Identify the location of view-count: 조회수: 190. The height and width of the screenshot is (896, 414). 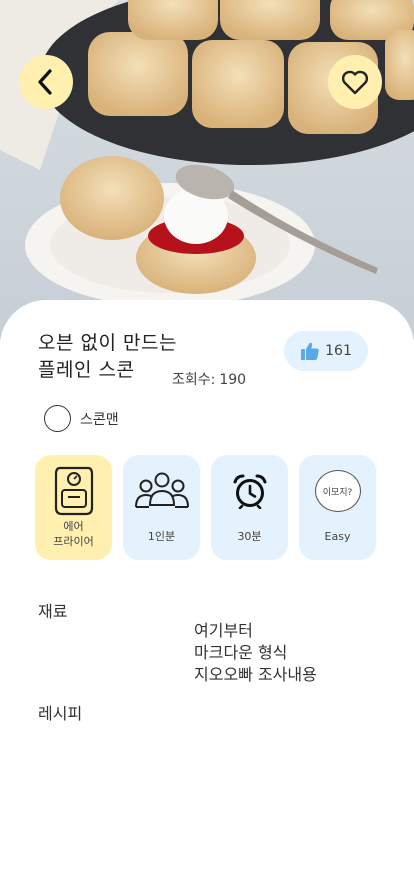
(209, 379).